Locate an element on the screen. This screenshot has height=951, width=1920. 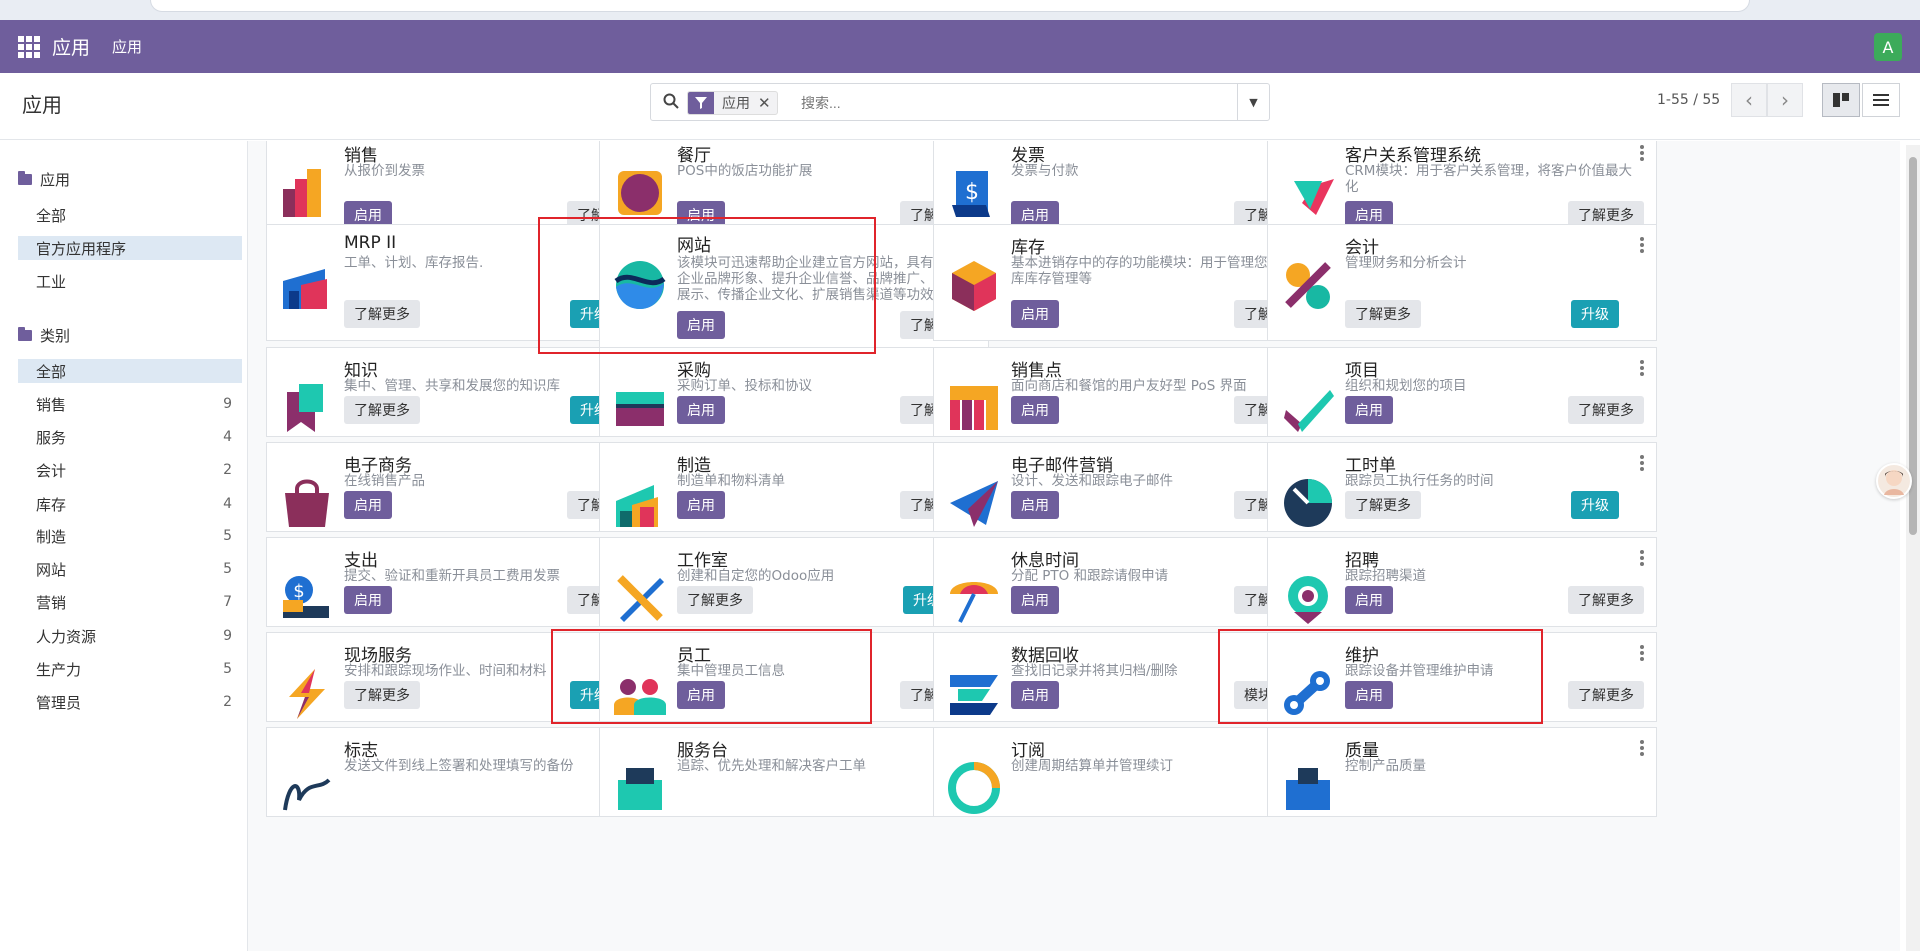
address-bar is located at coordinates (950, 6).